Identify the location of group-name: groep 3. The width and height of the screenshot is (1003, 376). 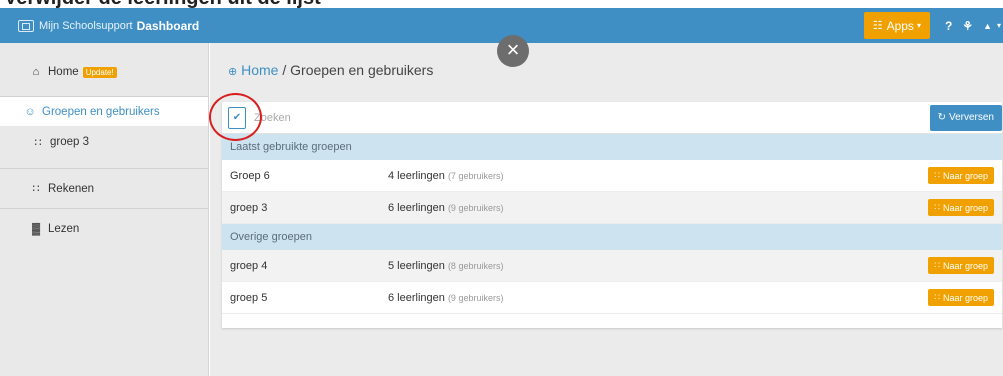
(249, 207).